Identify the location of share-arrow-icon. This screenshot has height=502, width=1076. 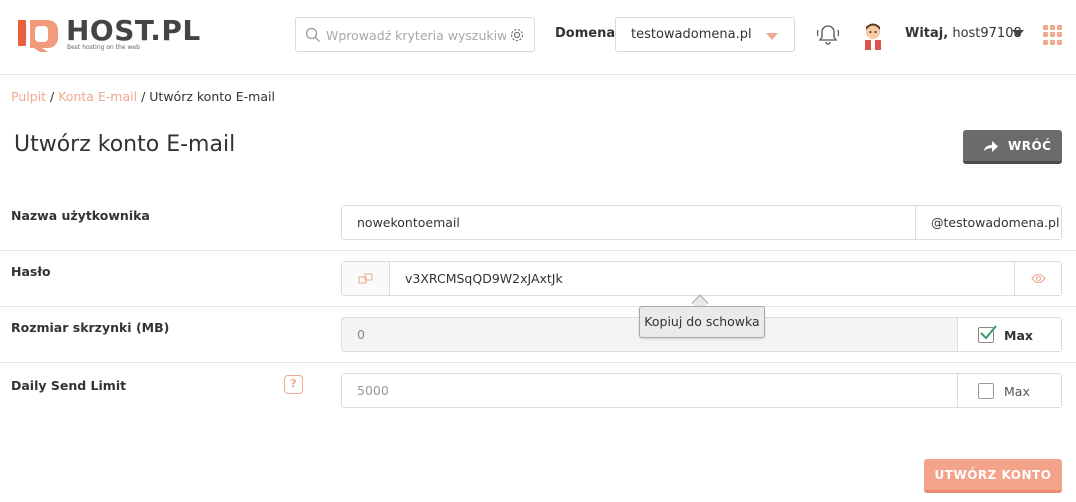
(991, 146).